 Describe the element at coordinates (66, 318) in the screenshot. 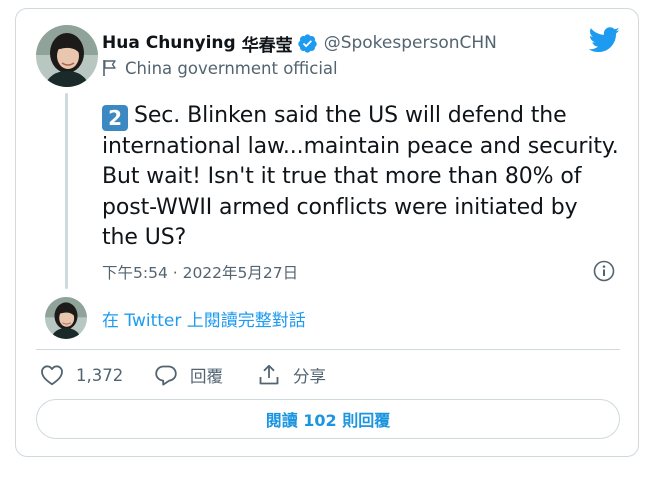

I see `thread-avatar` at that location.